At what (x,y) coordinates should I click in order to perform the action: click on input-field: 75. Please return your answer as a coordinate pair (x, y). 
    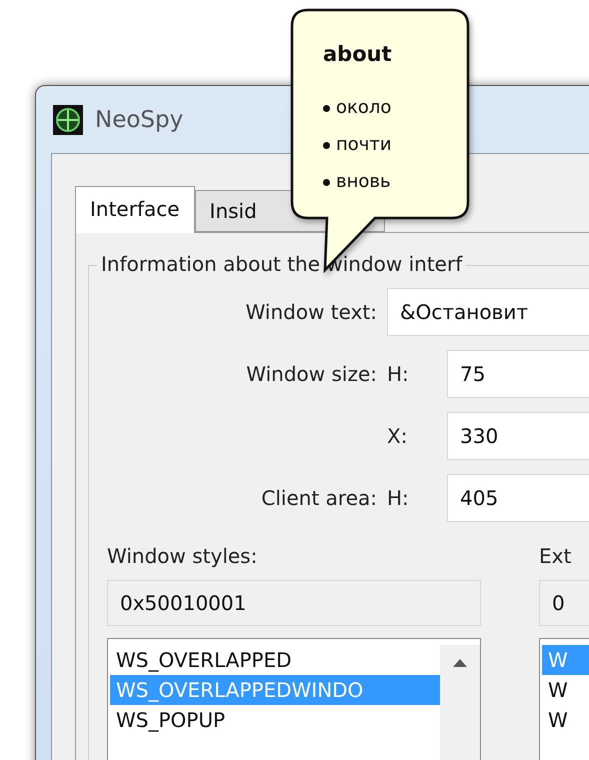
    Looking at the image, I should click on (518, 374).